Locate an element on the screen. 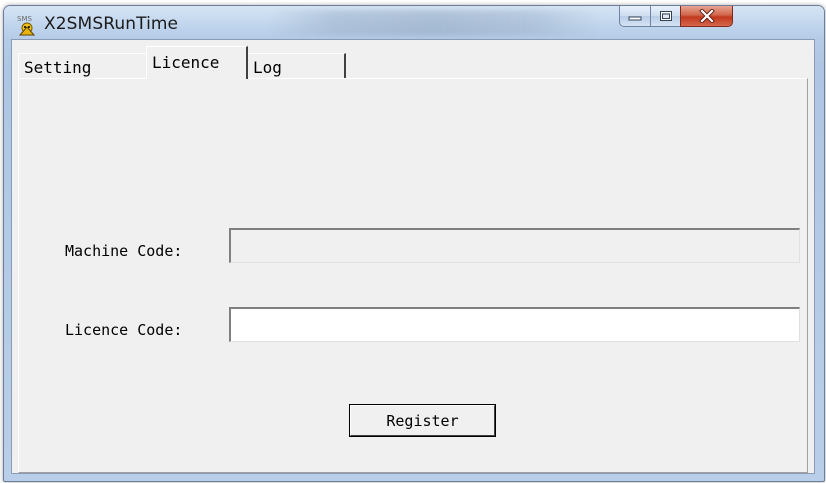 The image size is (826, 483). tab-licence: Licence is located at coordinates (197, 62).